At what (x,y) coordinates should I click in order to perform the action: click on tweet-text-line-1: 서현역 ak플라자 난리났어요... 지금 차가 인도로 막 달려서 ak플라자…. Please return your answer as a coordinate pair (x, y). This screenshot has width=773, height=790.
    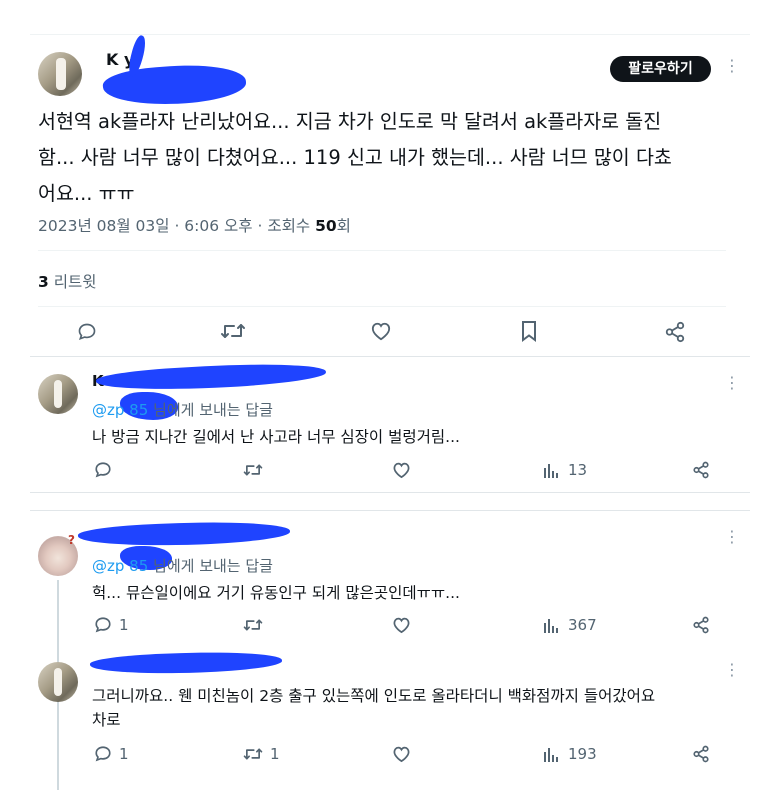
    Looking at the image, I should click on (350, 121).